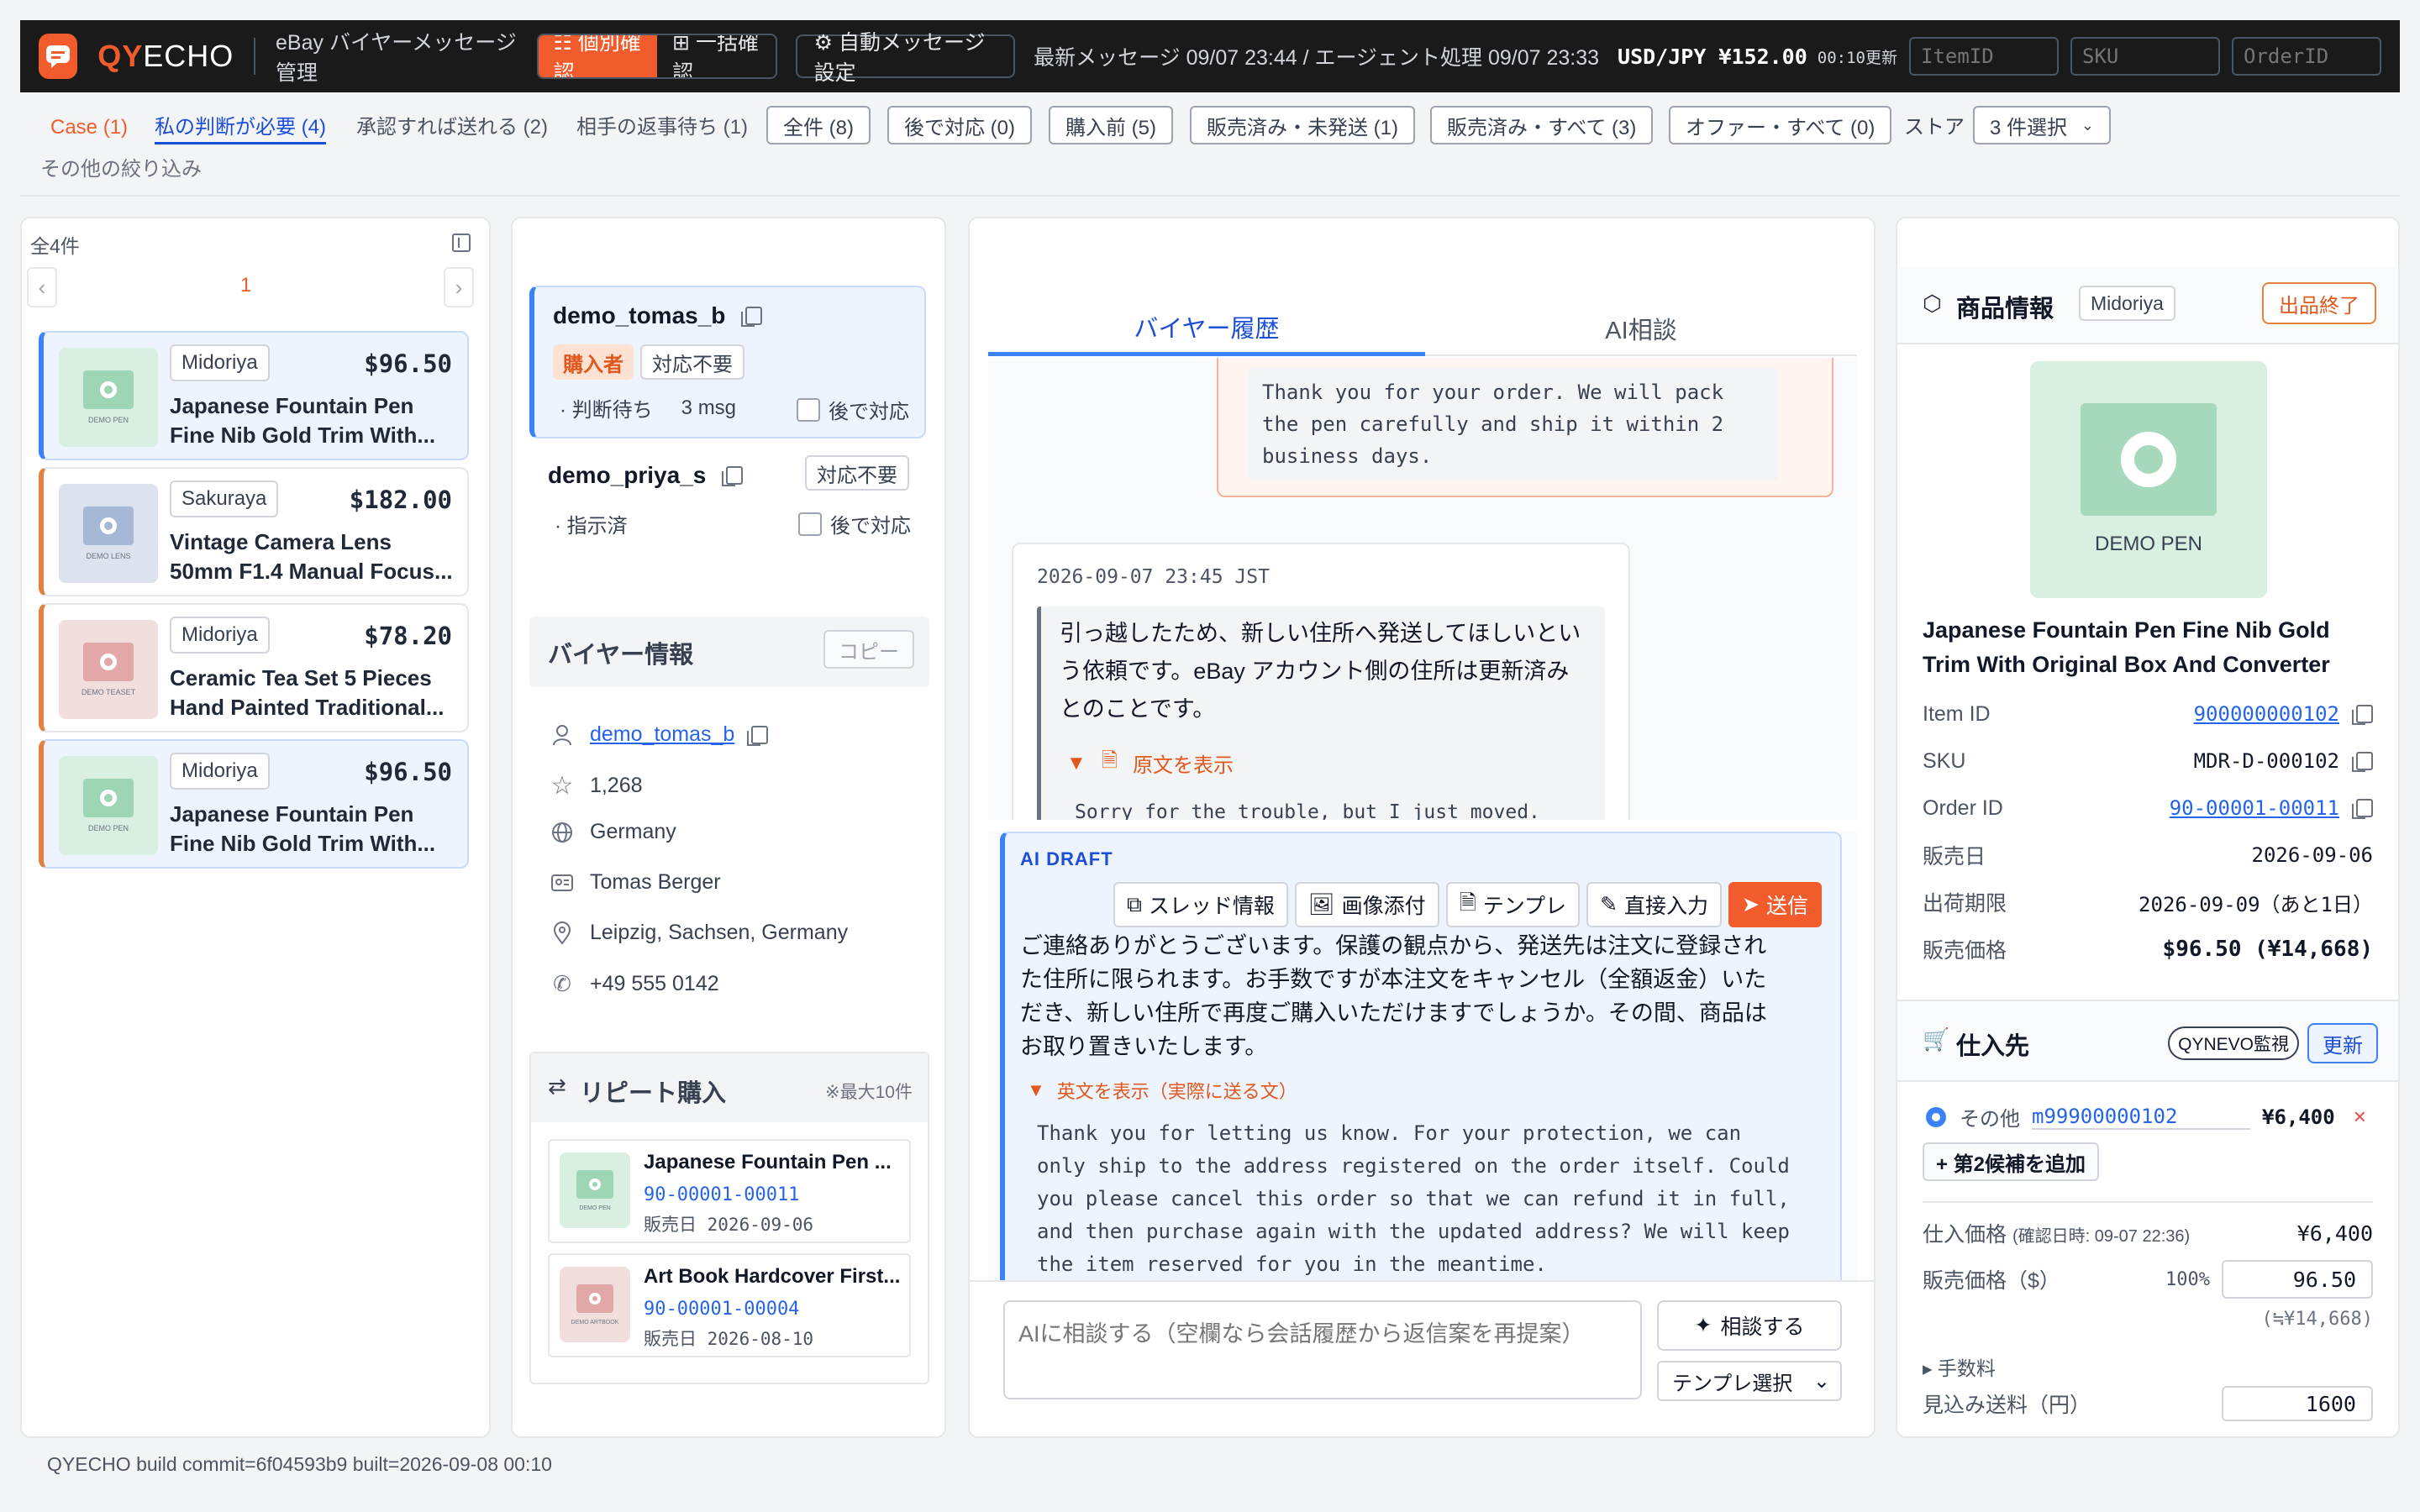  Describe the element at coordinates (2297, 1279) in the screenshot. I see `sale-price-input: 96.50` at that location.